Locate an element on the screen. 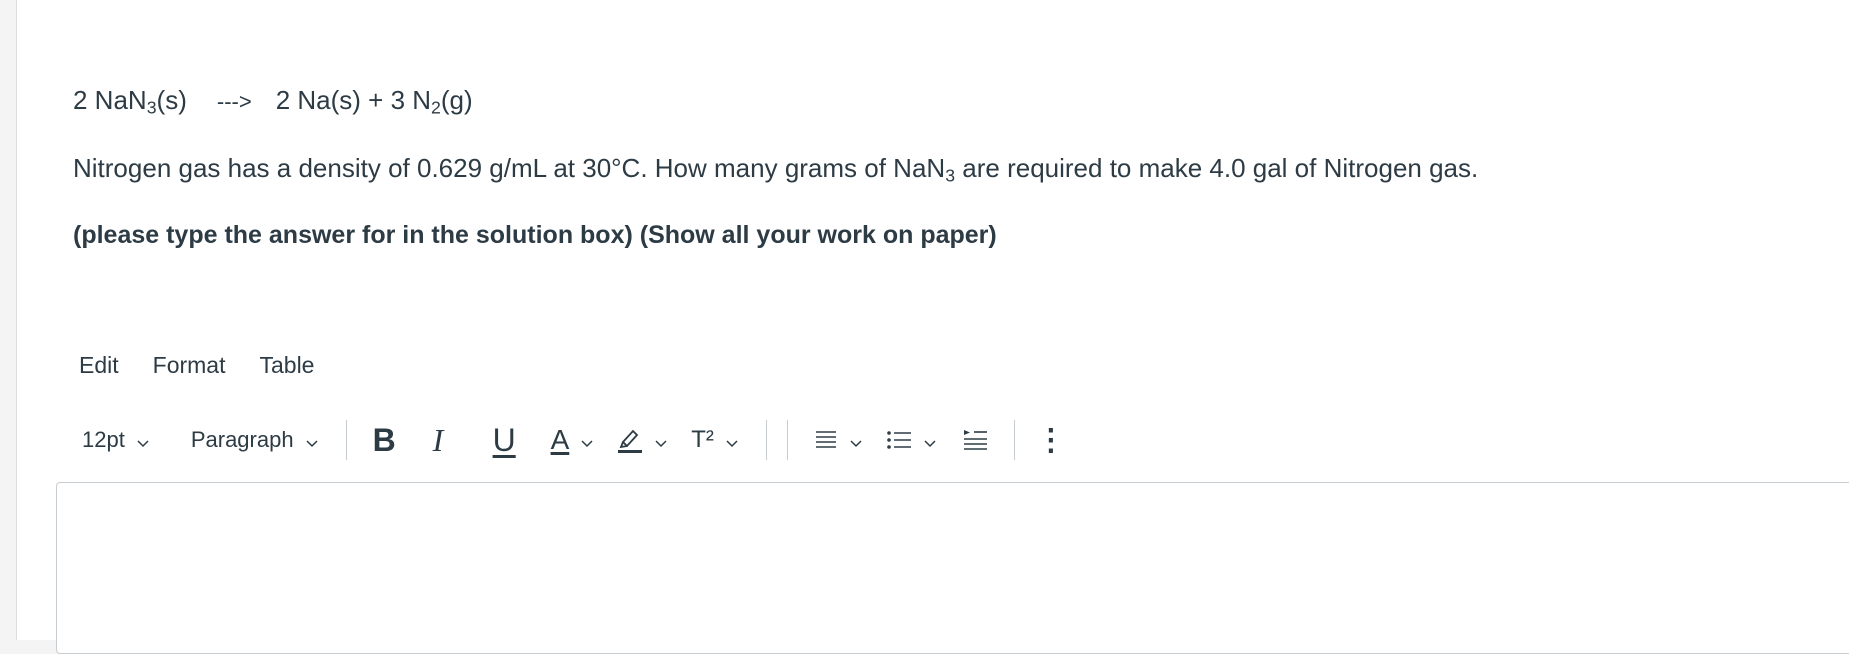 The height and width of the screenshot is (654, 1849). equation-reactant-subscript: 3 is located at coordinates (151, 107).